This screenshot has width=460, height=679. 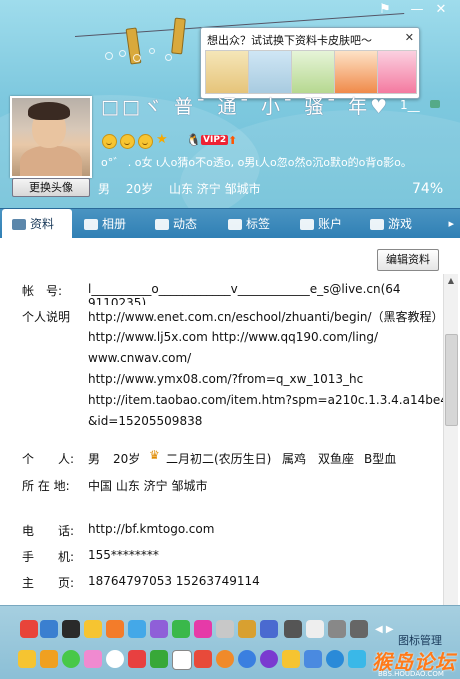 What do you see at coordinates (294, 459) in the screenshot?
I see `personal-zodiac: 属鸡` at bounding box center [294, 459].